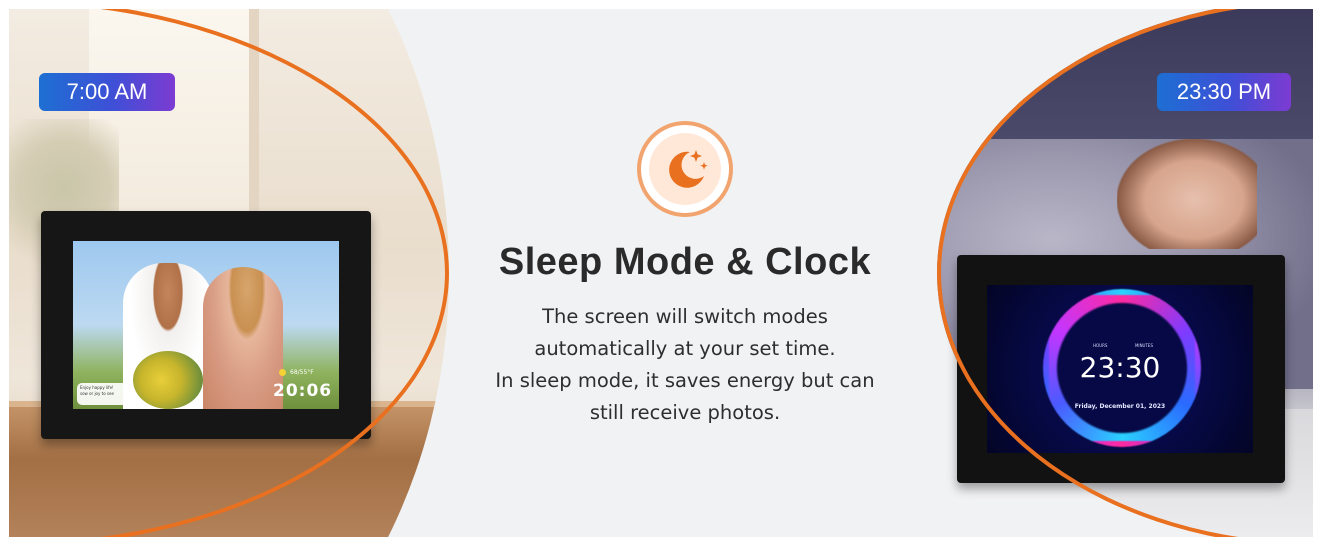 The height and width of the screenshot is (546, 1322). Describe the element at coordinates (1224, 92) in the screenshot. I see `night-time-badge: 23:30 PM` at that location.